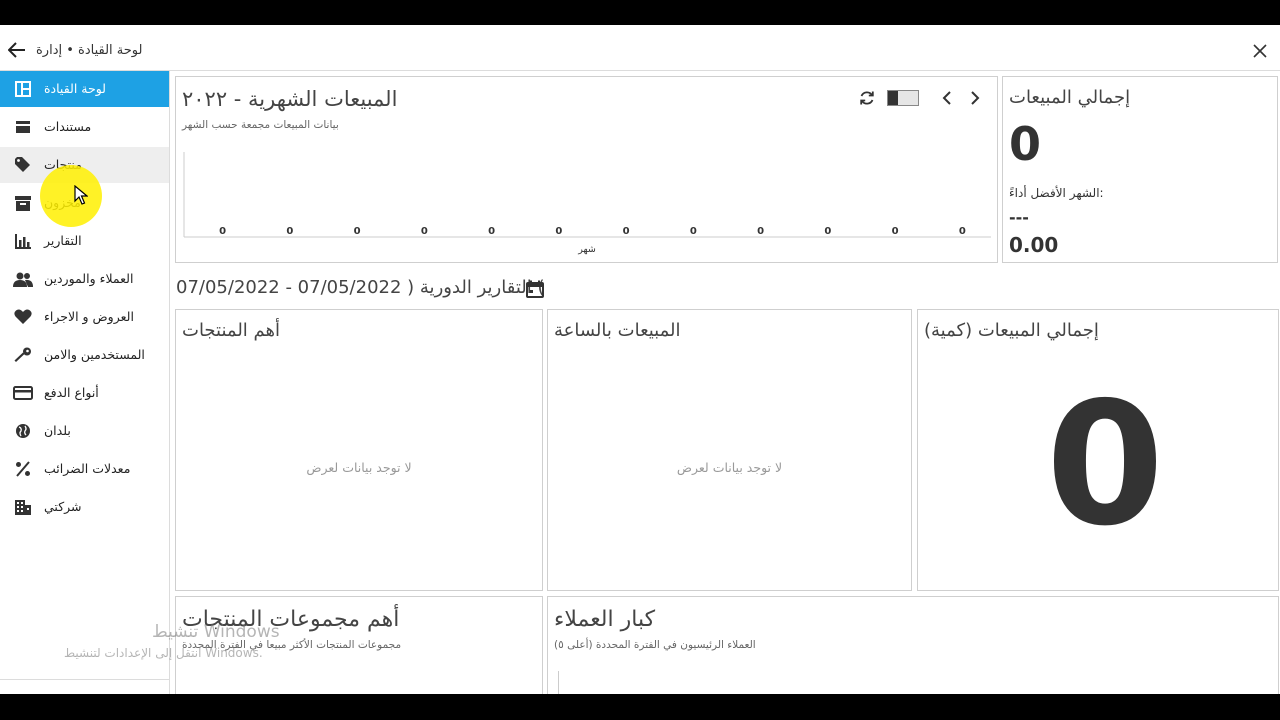  Describe the element at coordinates (1019, 217) in the screenshot. I see `best-month-value: ---` at that location.